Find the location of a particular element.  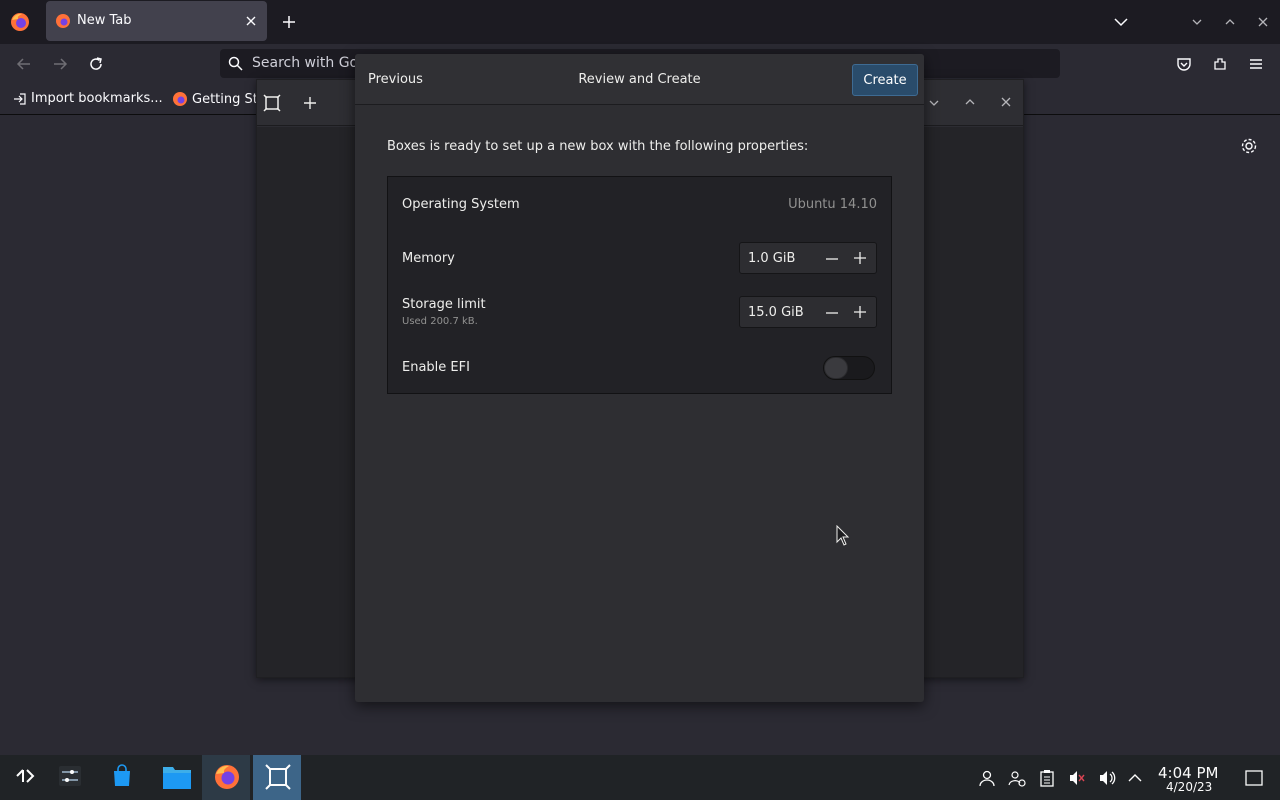

add-box-plus-icon is located at coordinates (310, 103).